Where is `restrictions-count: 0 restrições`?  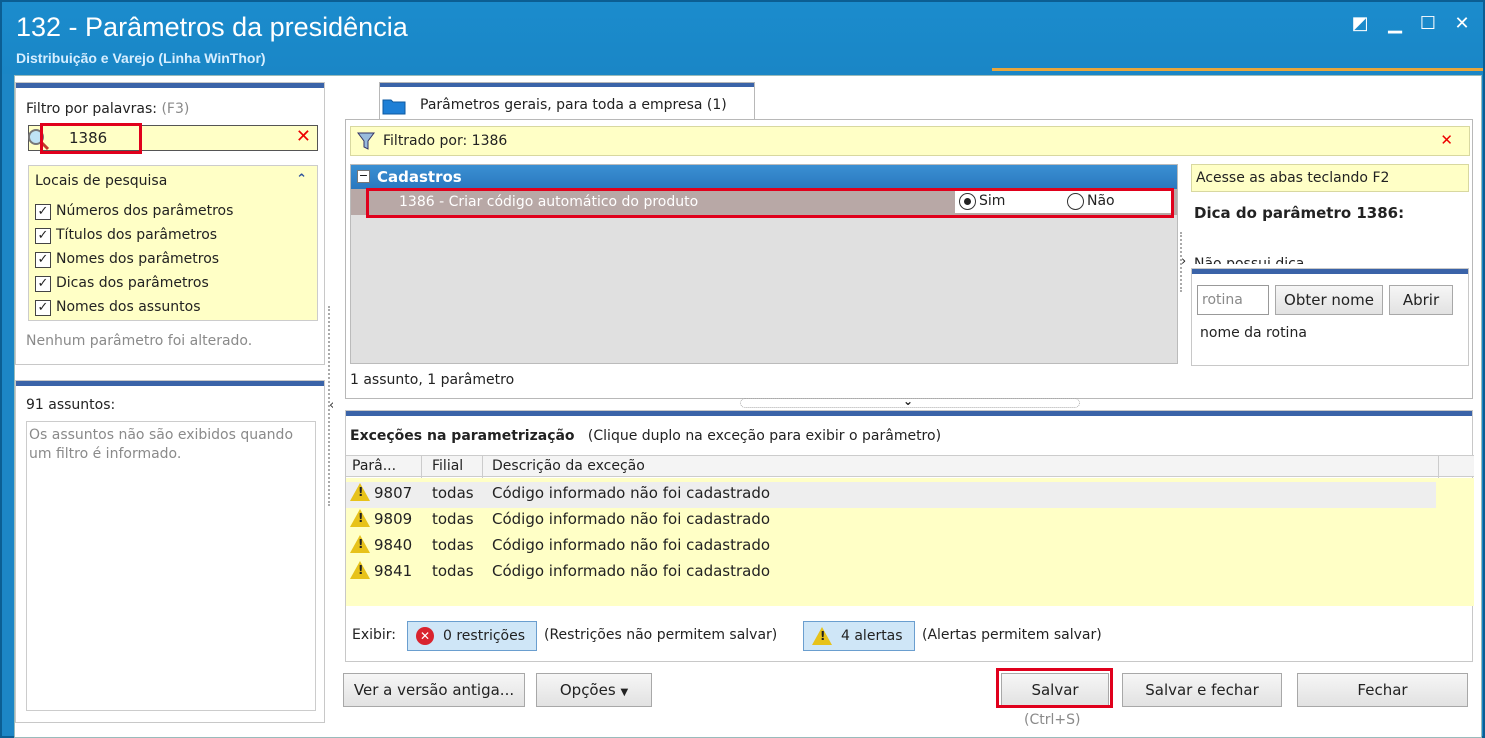 restrictions-count: 0 restrições is located at coordinates (484, 636).